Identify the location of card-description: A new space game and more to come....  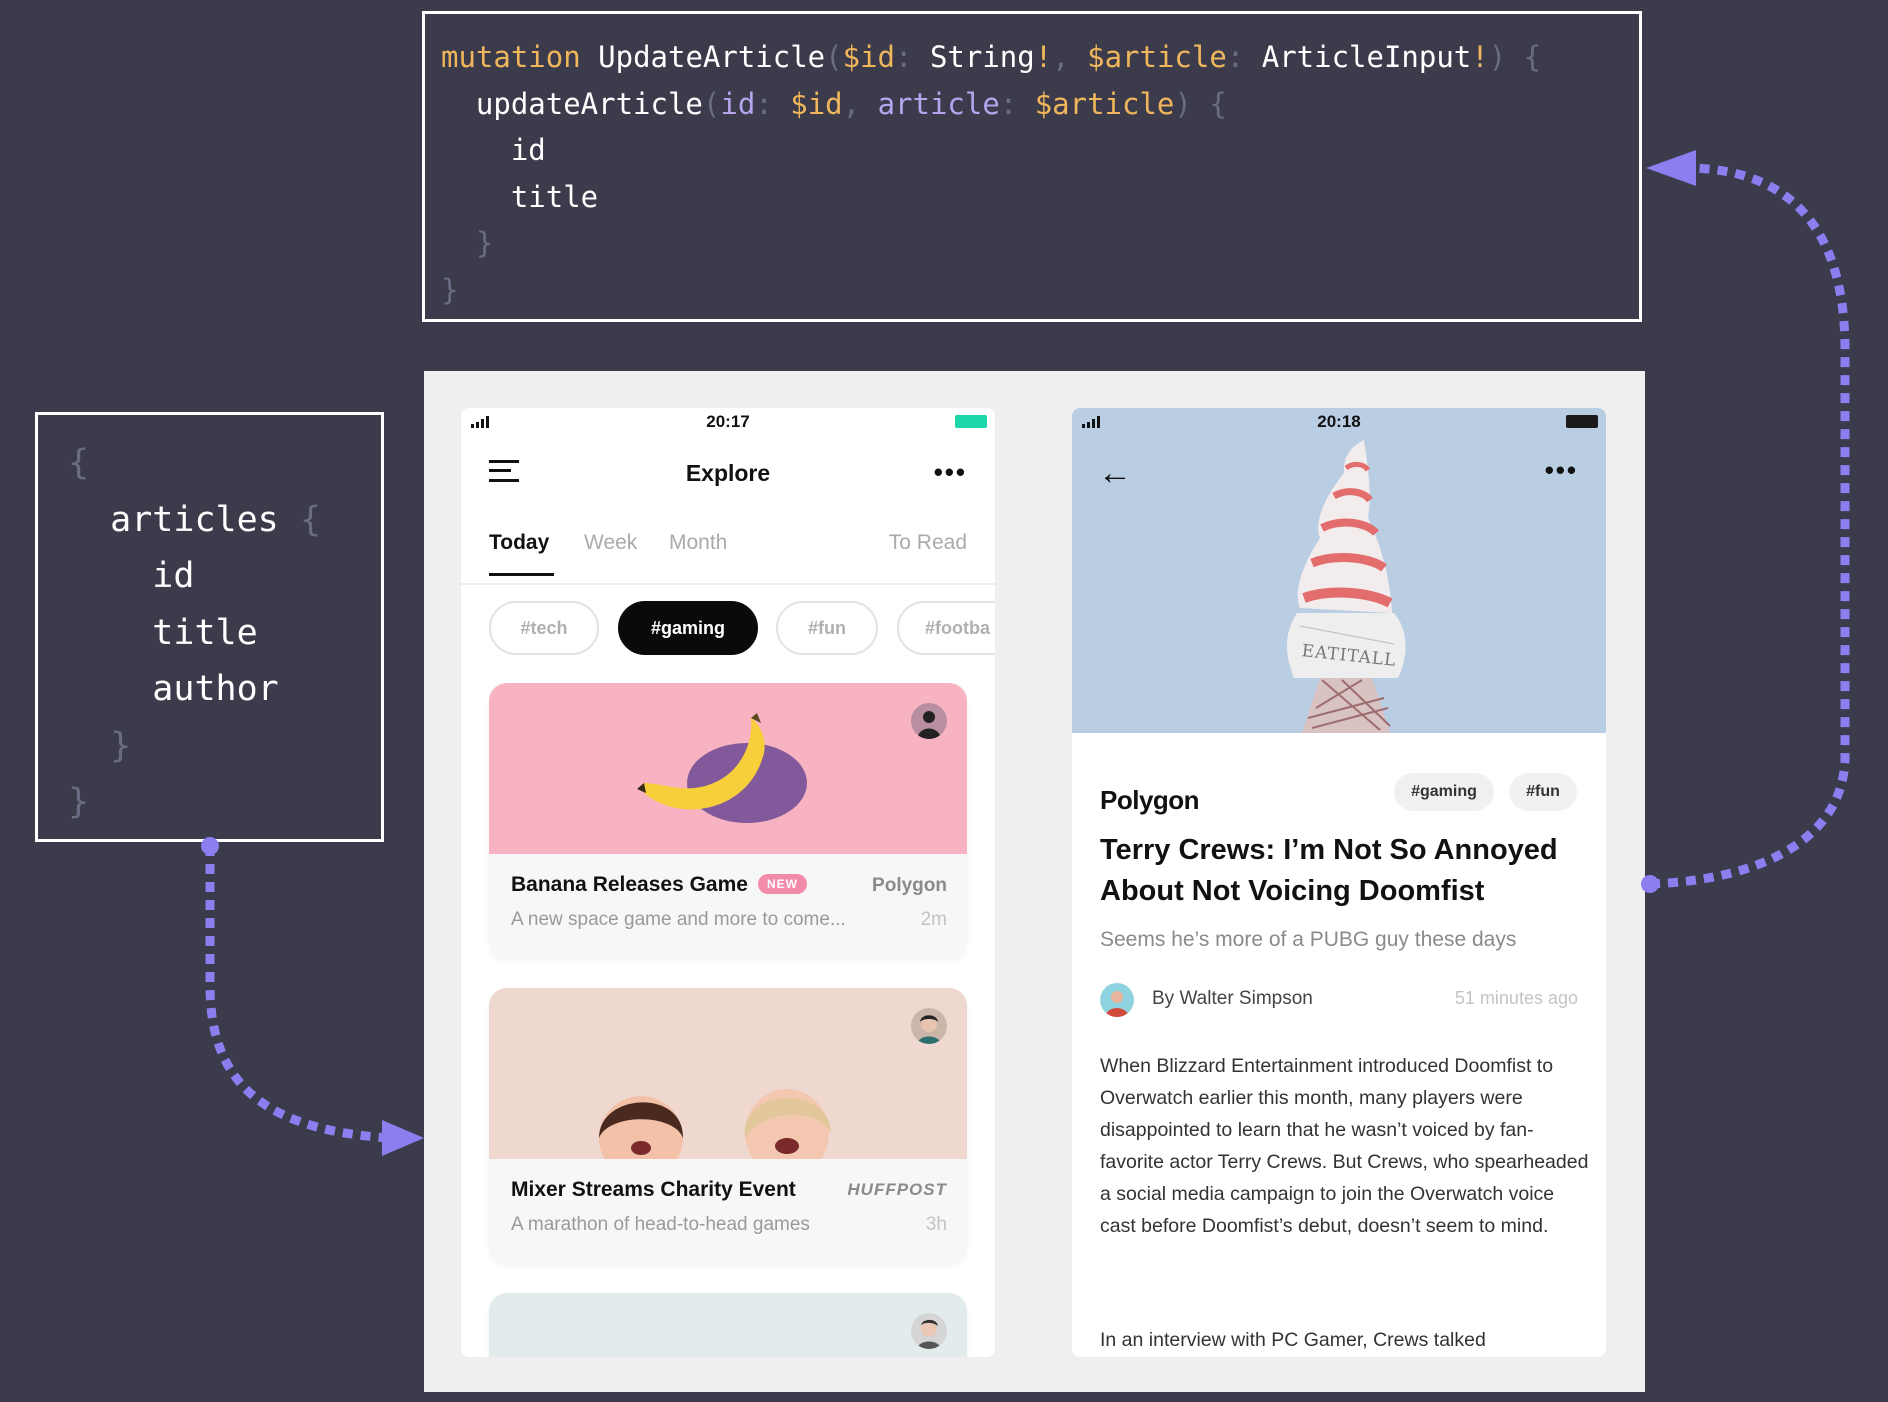
(678, 919).